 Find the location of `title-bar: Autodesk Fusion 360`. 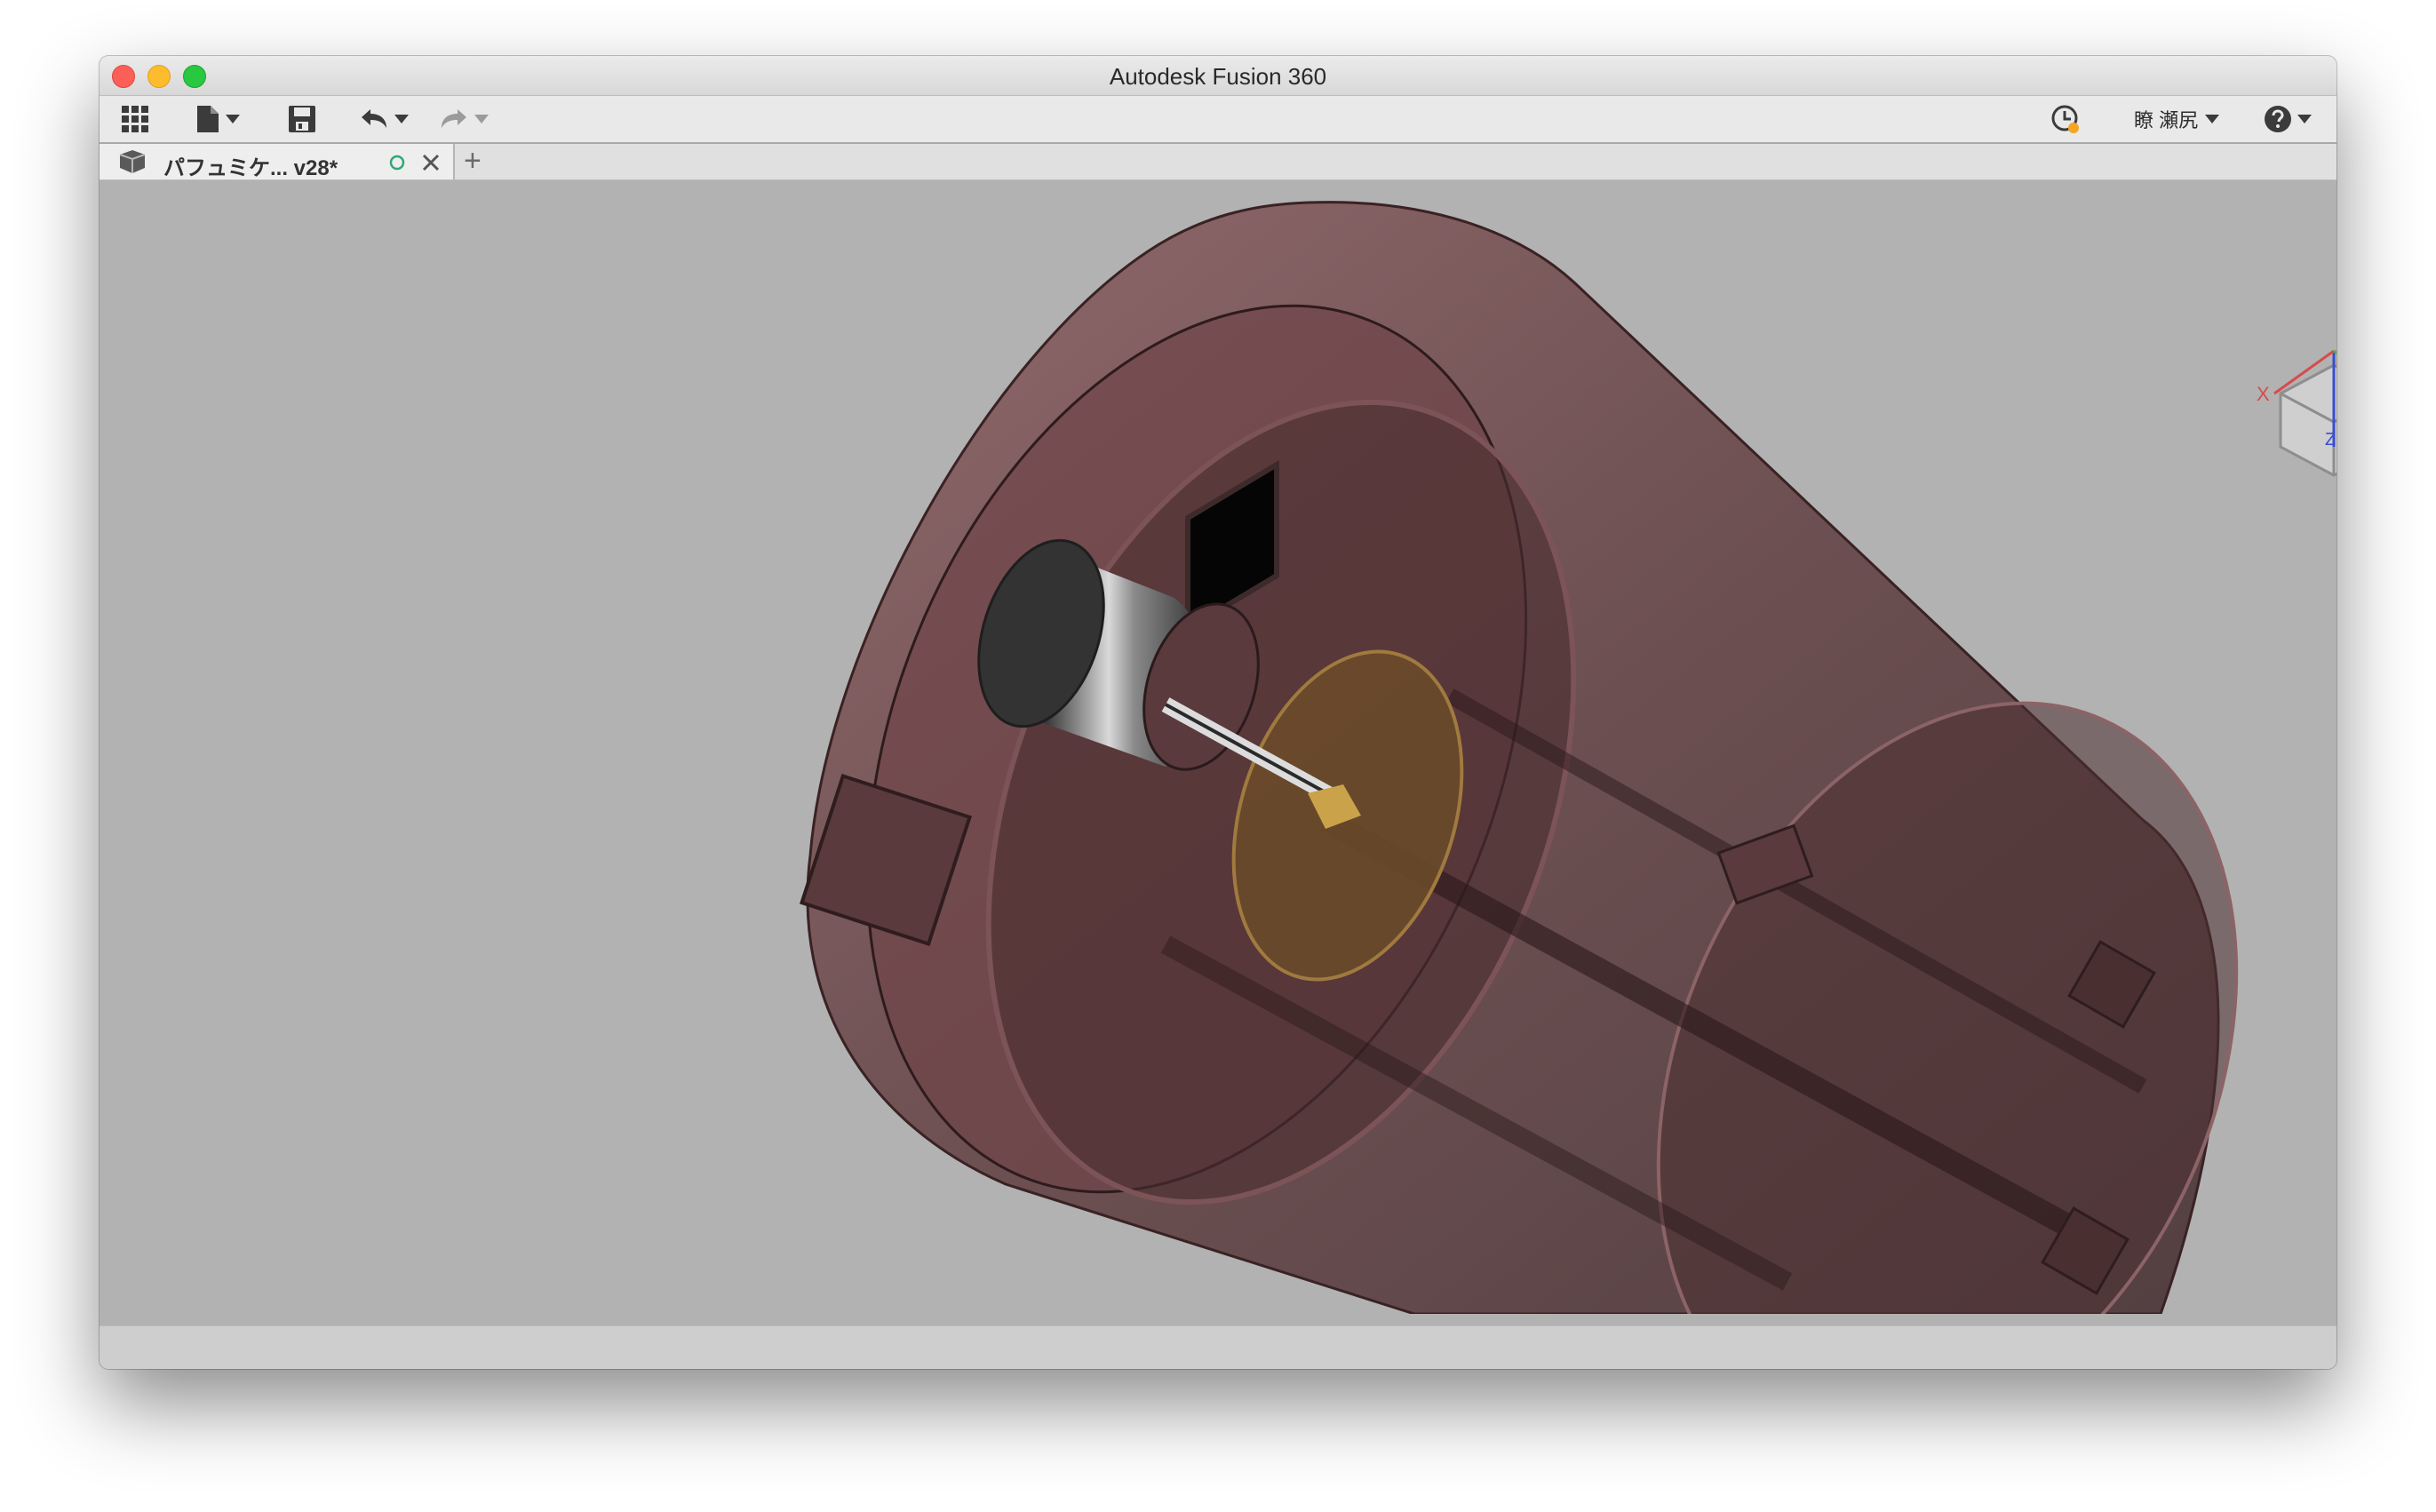

title-bar: Autodesk Fusion 360 is located at coordinates (1218, 76).